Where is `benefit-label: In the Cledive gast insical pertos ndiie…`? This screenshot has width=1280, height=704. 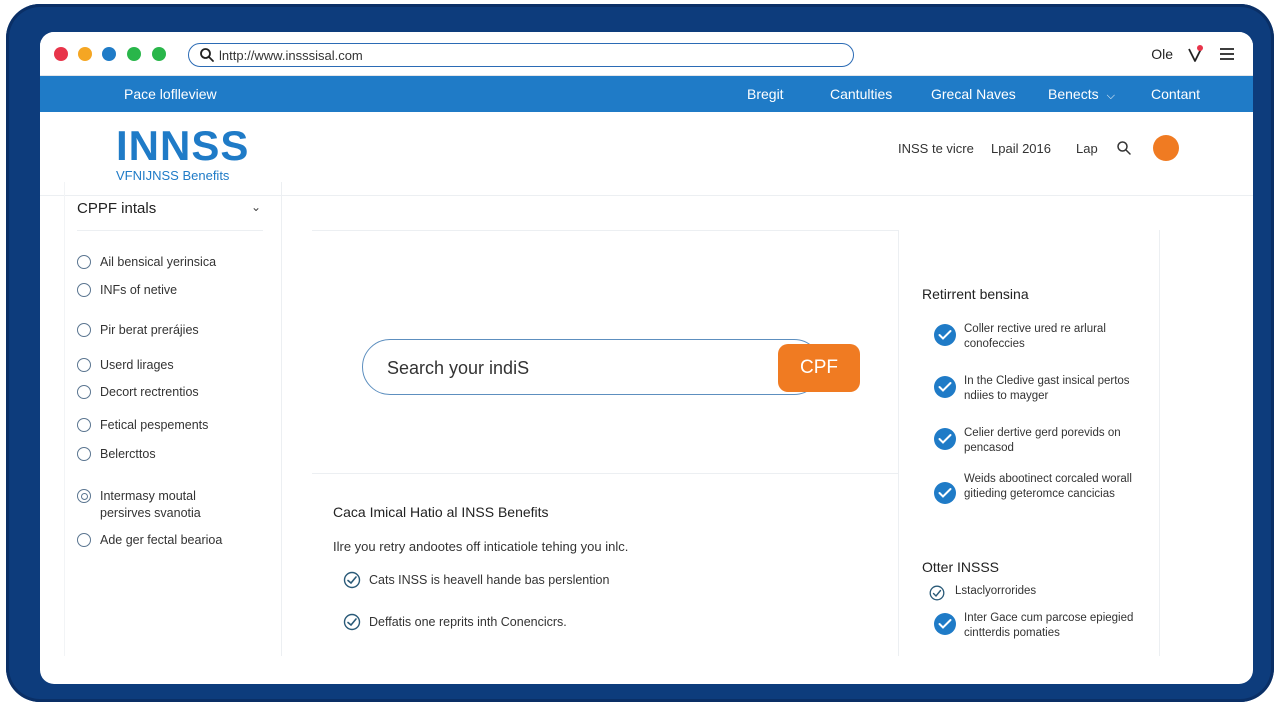 benefit-label: In the Cledive gast insical pertos ndiie… is located at coordinates (1047, 388).